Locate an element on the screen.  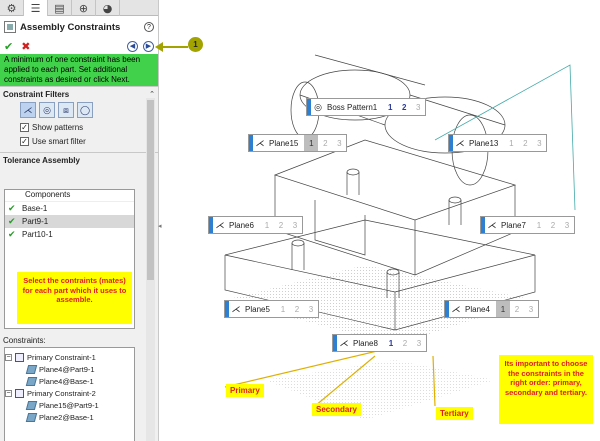
constraint-name: Plane4 is located at coordinates (477, 309).